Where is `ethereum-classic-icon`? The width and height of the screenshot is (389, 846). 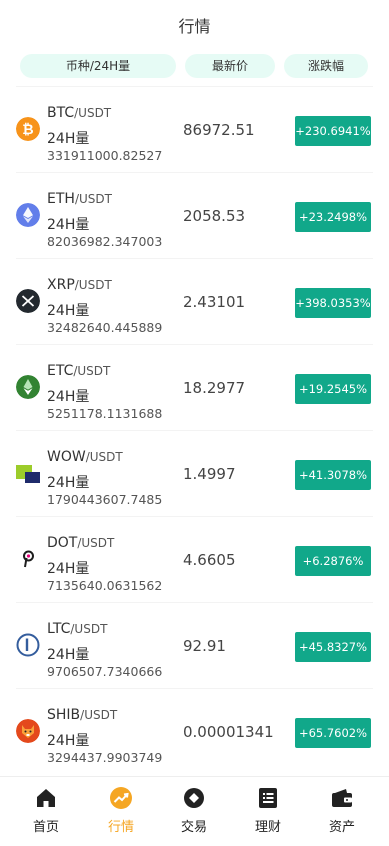 ethereum-classic-icon is located at coordinates (28, 387).